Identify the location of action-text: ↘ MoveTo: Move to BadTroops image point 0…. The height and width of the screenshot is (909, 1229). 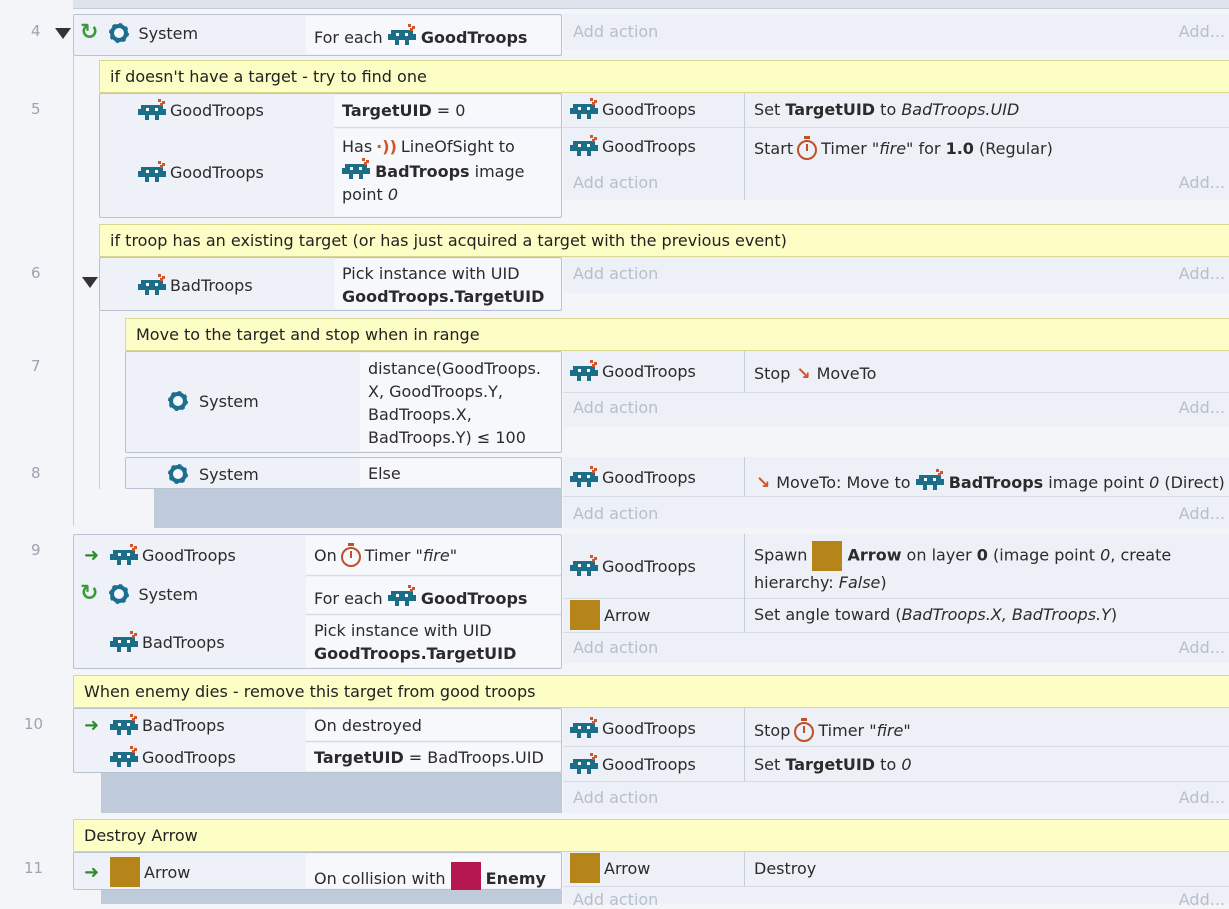
(990, 481).